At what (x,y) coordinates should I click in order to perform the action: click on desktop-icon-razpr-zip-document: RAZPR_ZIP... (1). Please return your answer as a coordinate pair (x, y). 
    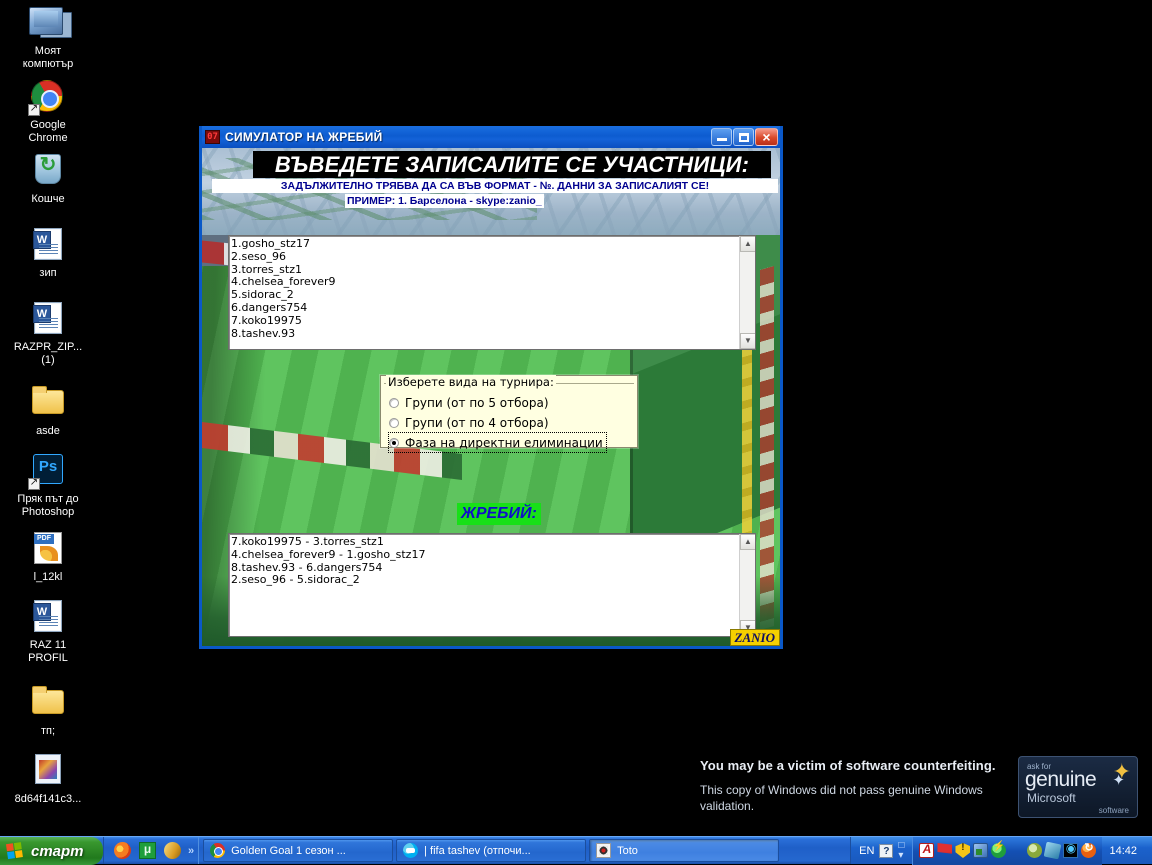
    Looking at the image, I should click on (48, 333).